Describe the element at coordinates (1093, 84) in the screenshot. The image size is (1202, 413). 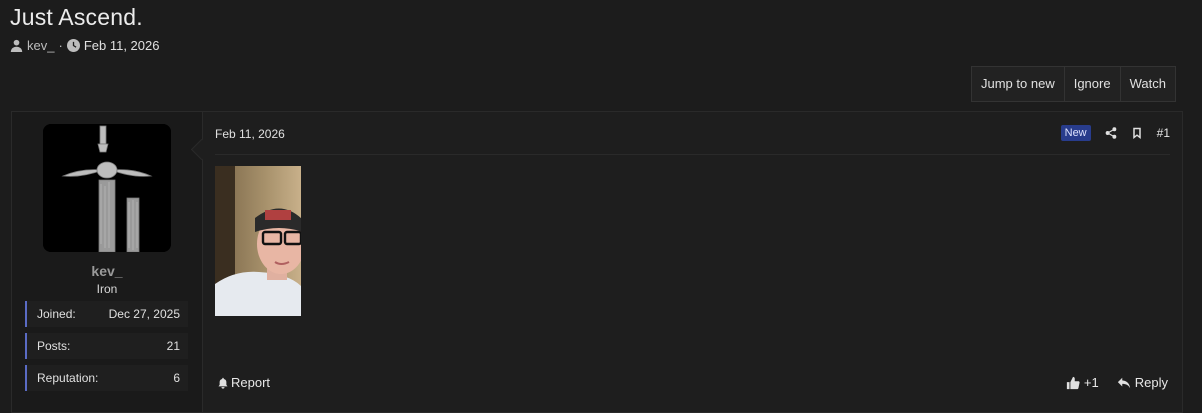
I see `ignore-button: Ignore` at that location.